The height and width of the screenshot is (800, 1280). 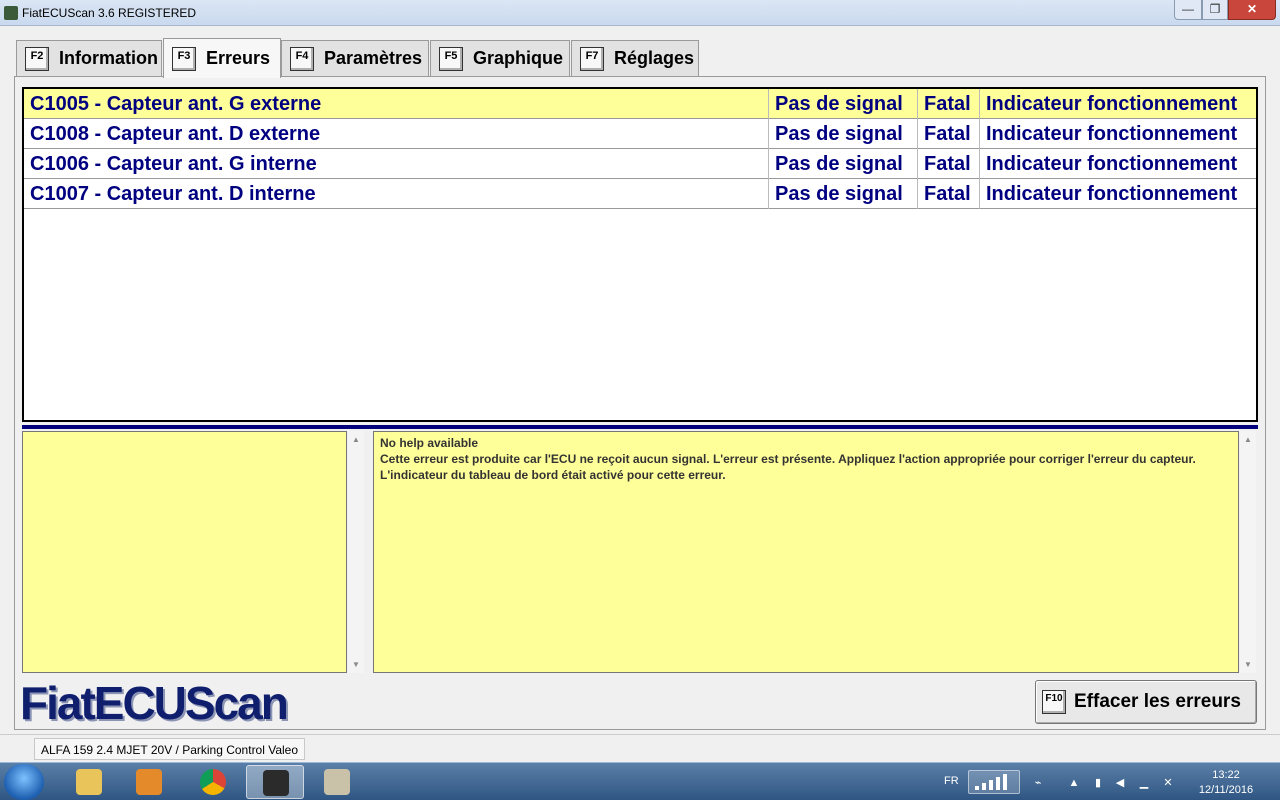 I want to click on f4-key-icon: F4, so click(x=302, y=58).